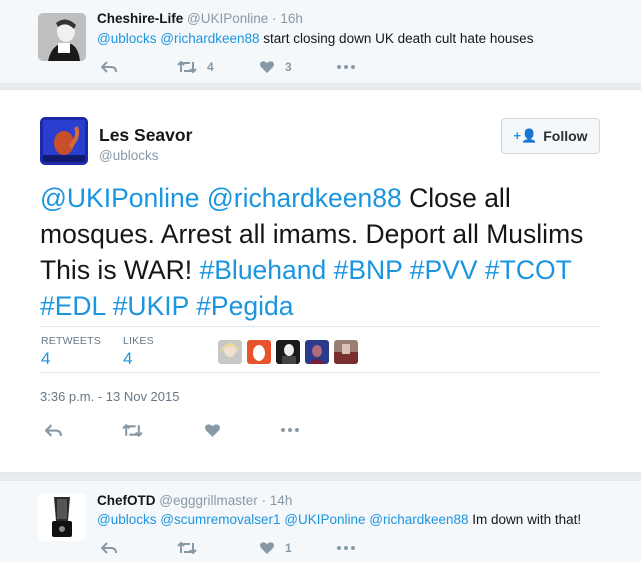  I want to click on hashtag-link: #Bluehand, so click(263, 270).